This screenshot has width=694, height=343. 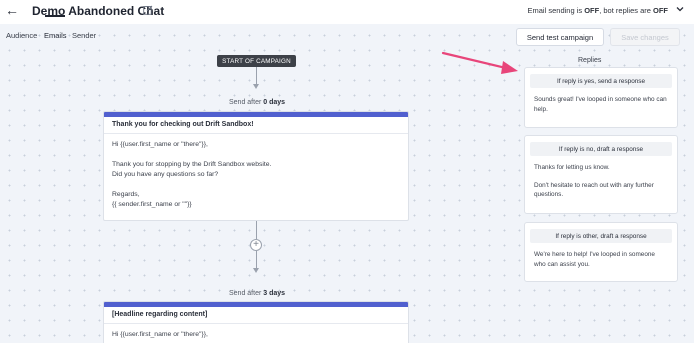 I want to click on send-after-label: Send after 3 days, so click(x=257, y=293).